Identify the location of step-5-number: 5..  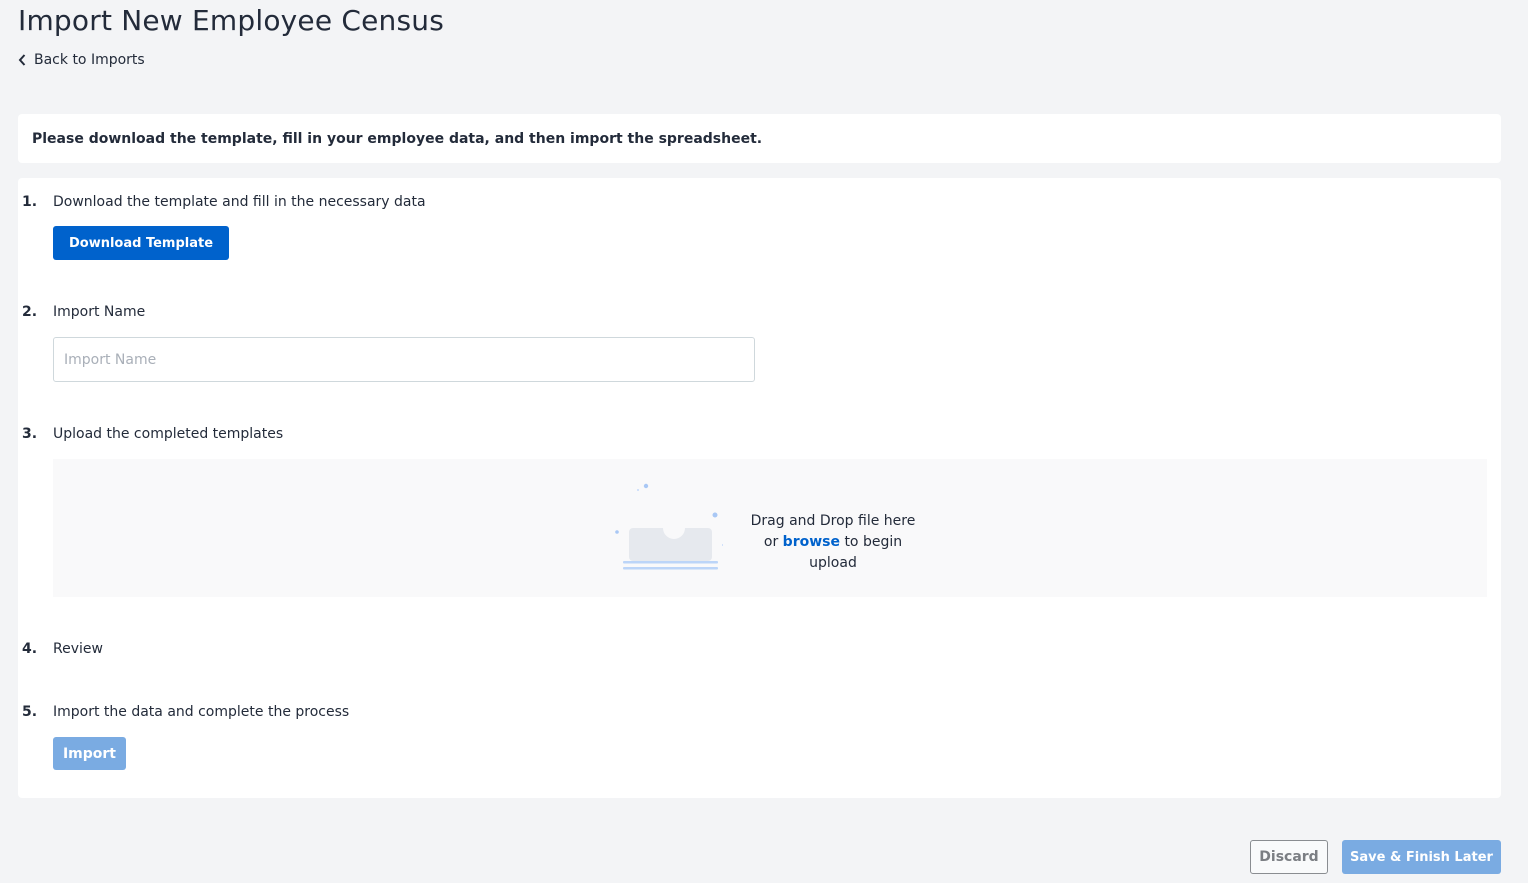
(30, 712).